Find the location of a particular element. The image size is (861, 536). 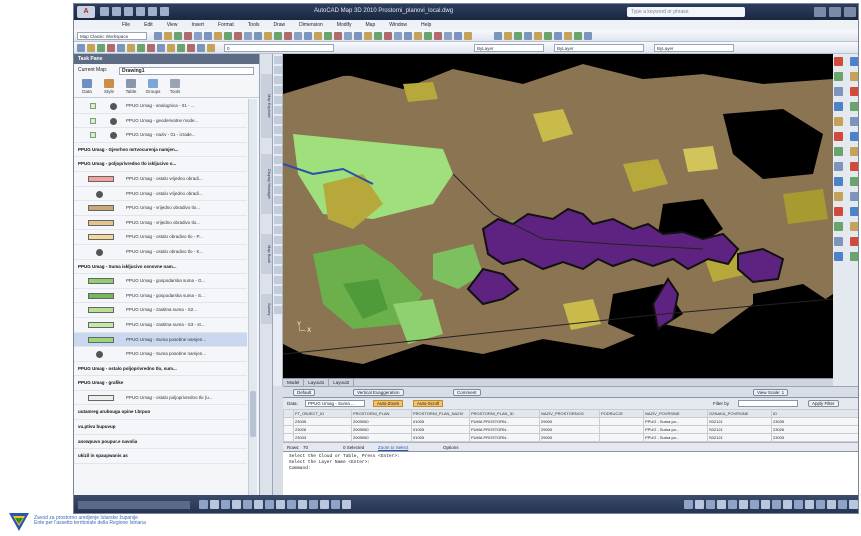

help-search-input: Type a keyword or phrase is located at coordinates (686, 12).